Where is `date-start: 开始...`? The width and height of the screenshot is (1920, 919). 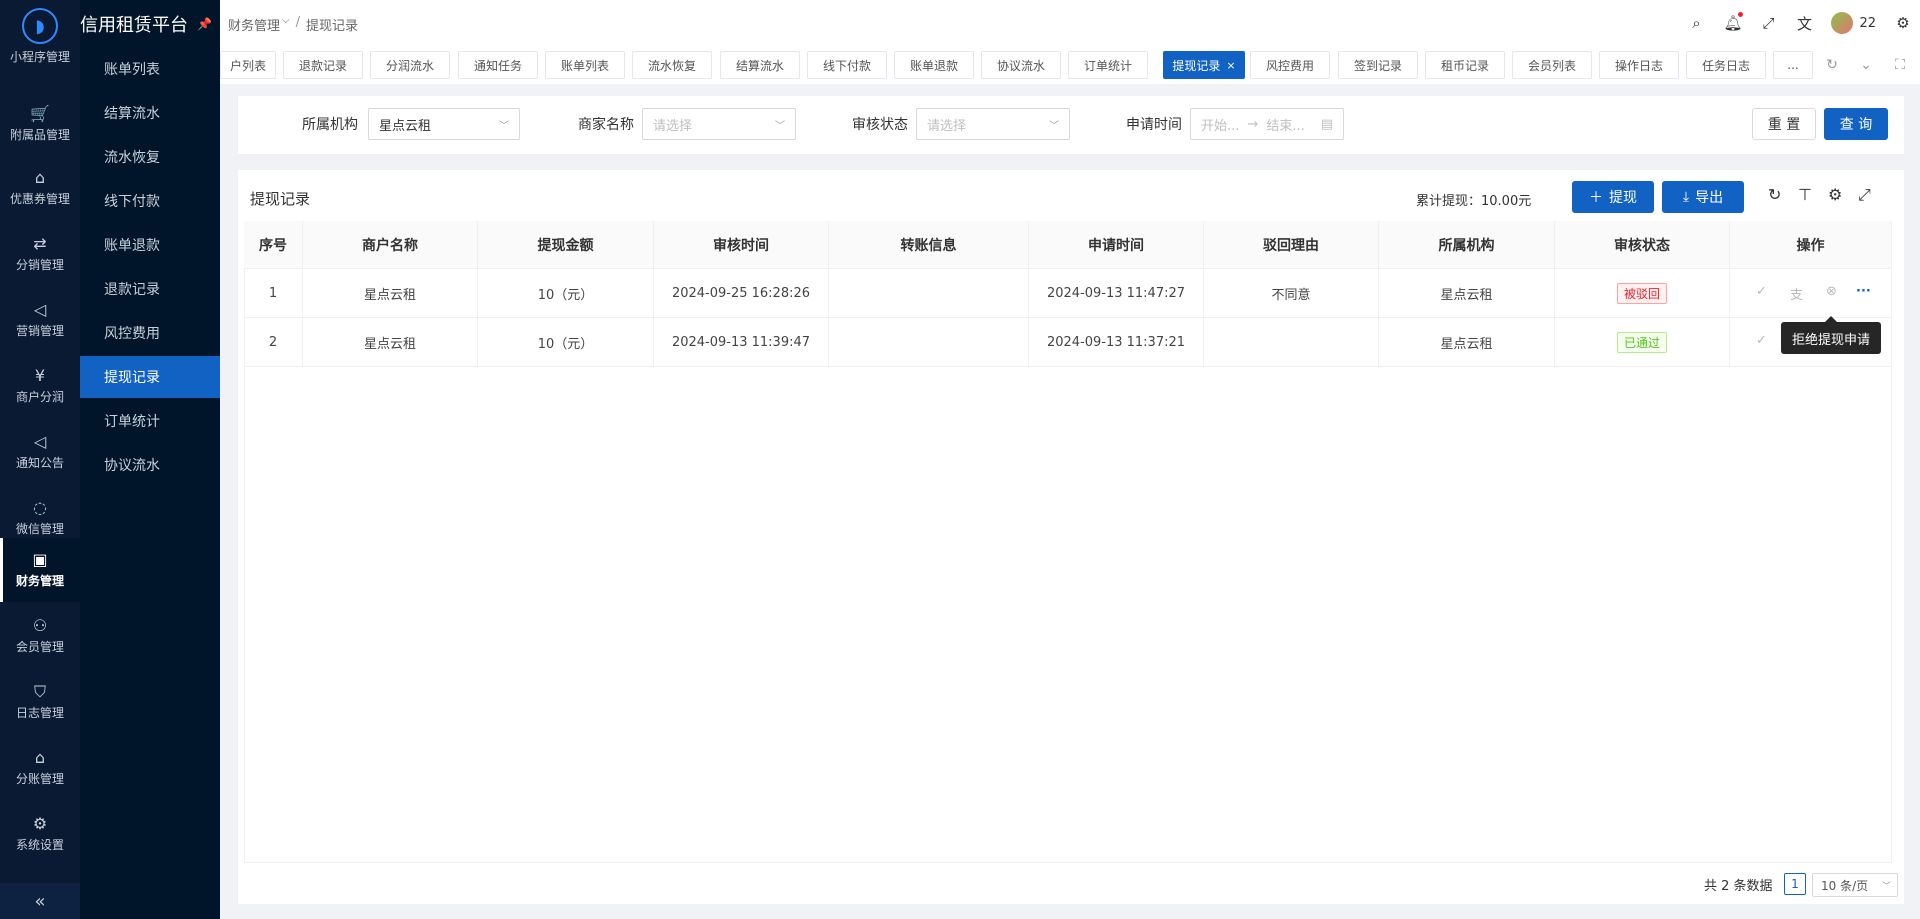
date-start: 开始... is located at coordinates (1220, 124).